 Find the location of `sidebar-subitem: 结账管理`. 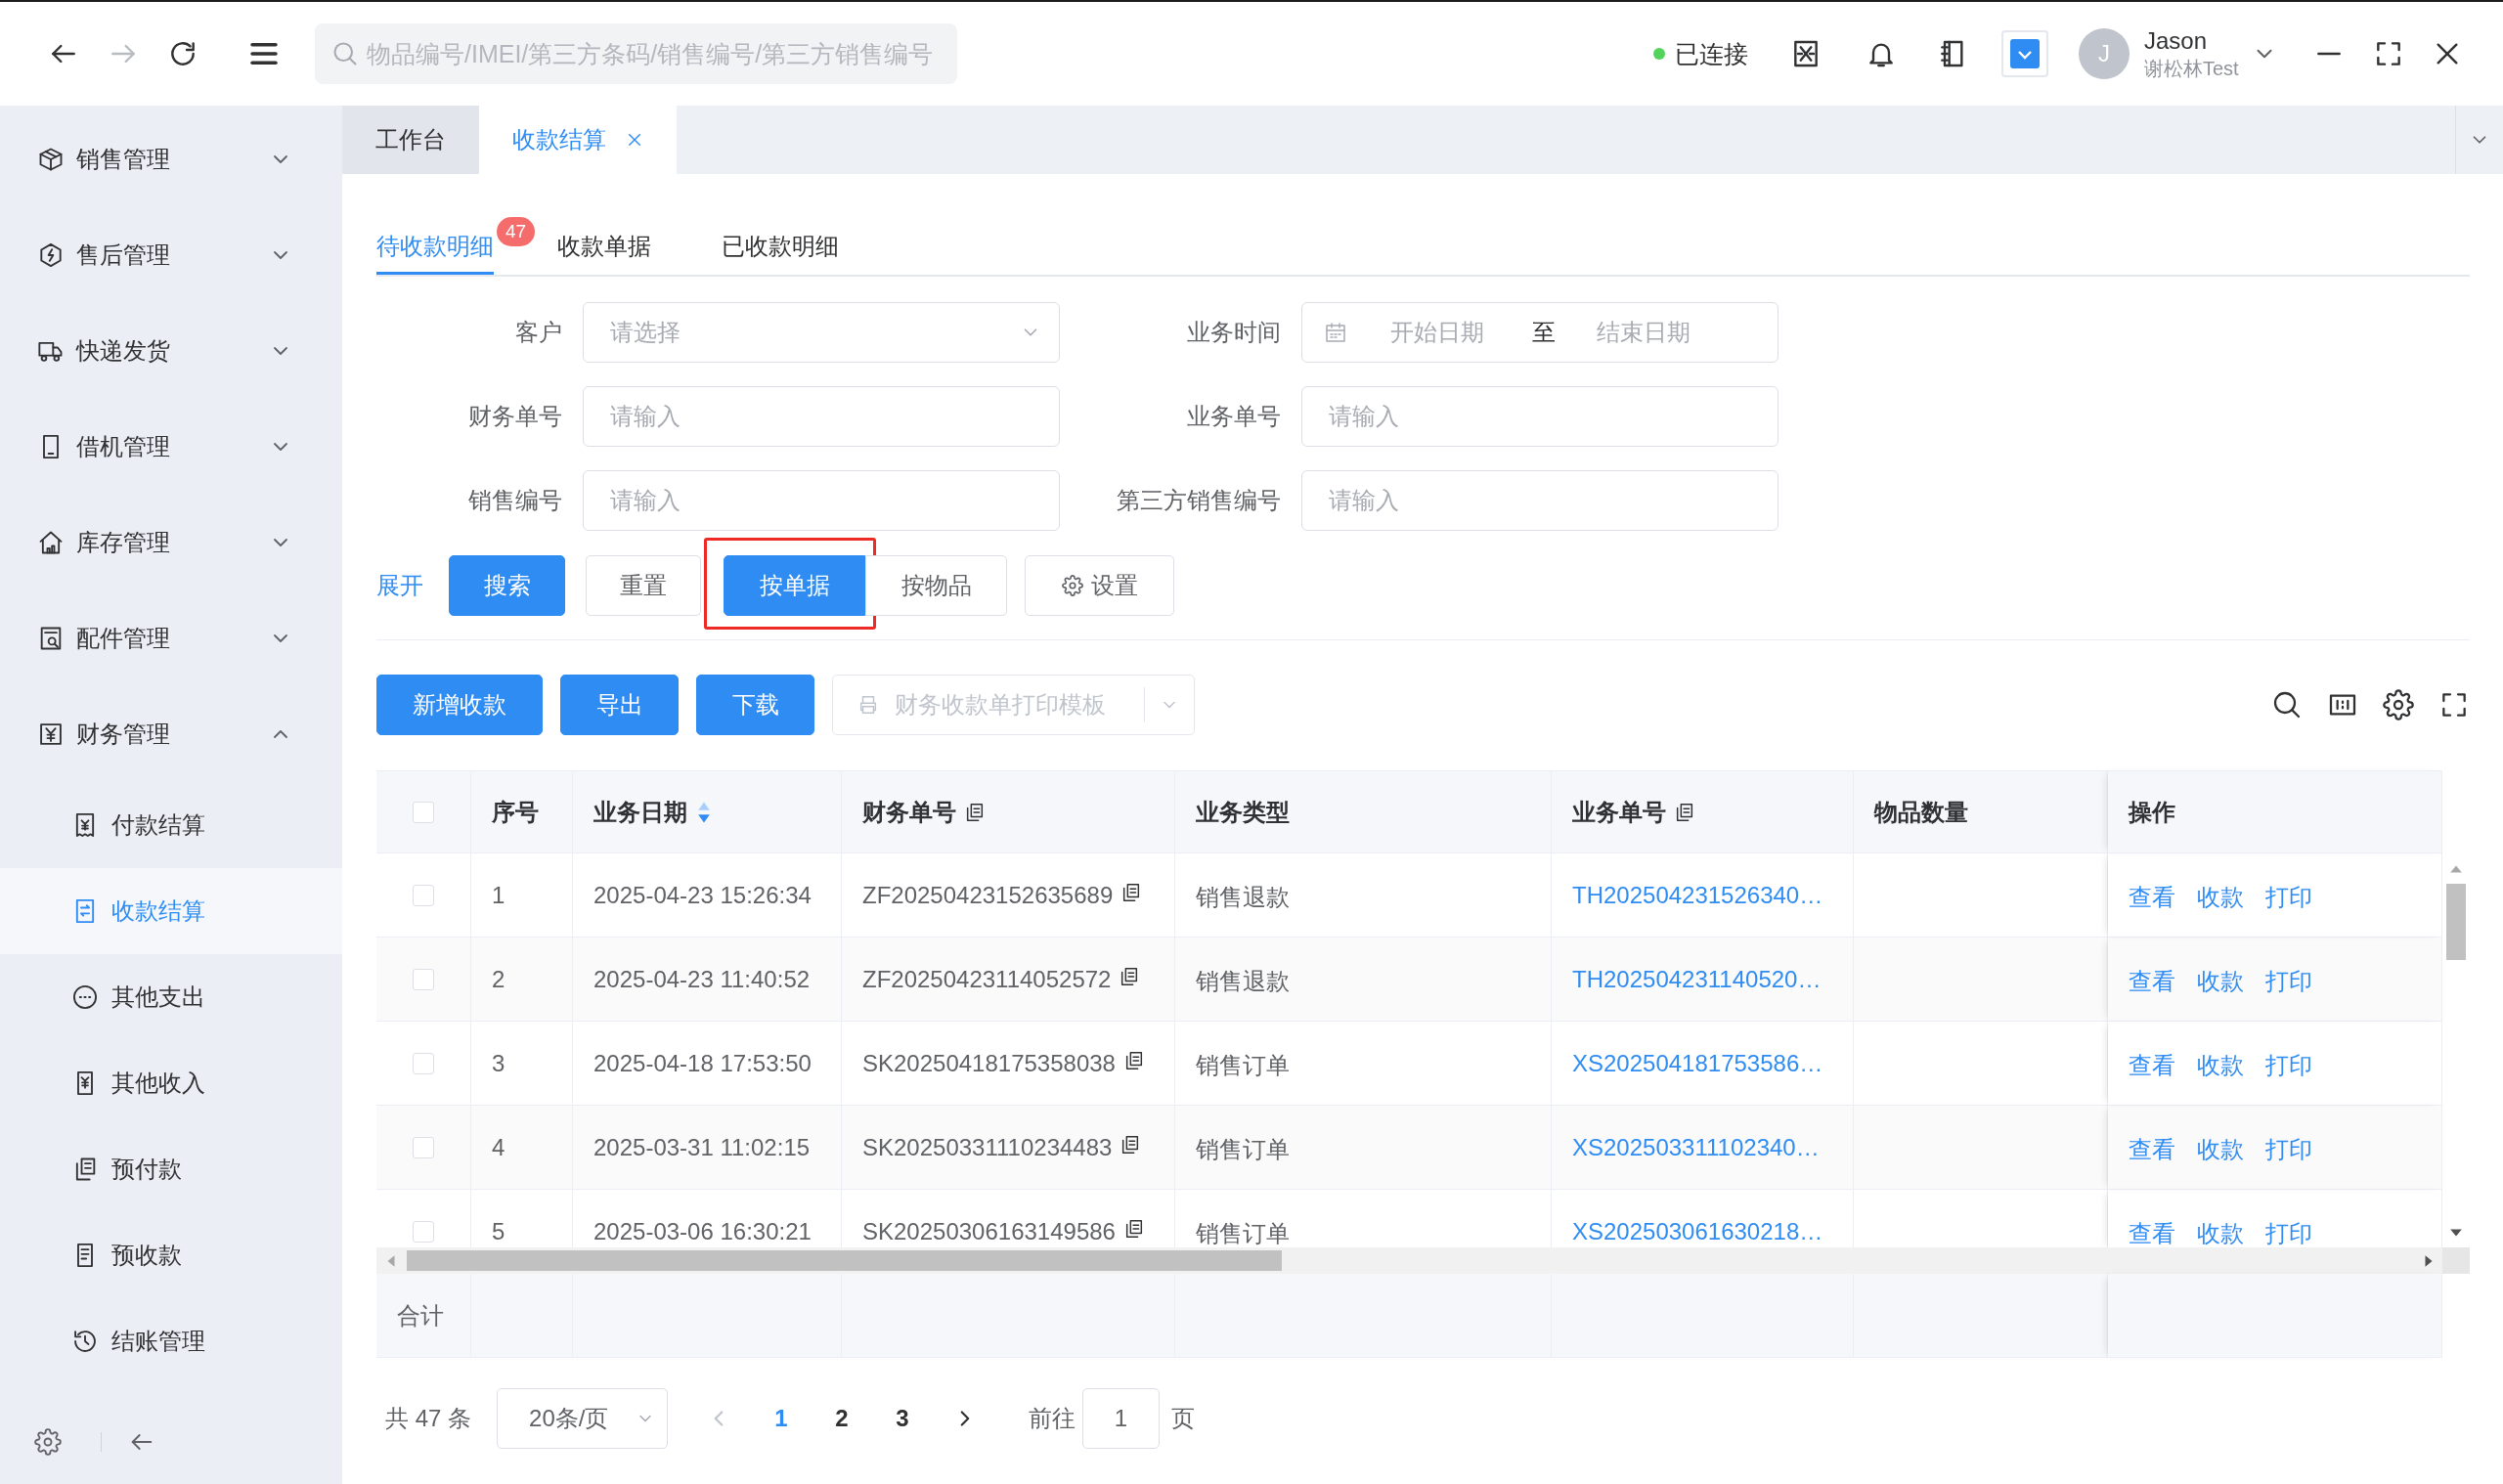

sidebar-subitem: 结账管理 is located at coordinates (171, 1341).